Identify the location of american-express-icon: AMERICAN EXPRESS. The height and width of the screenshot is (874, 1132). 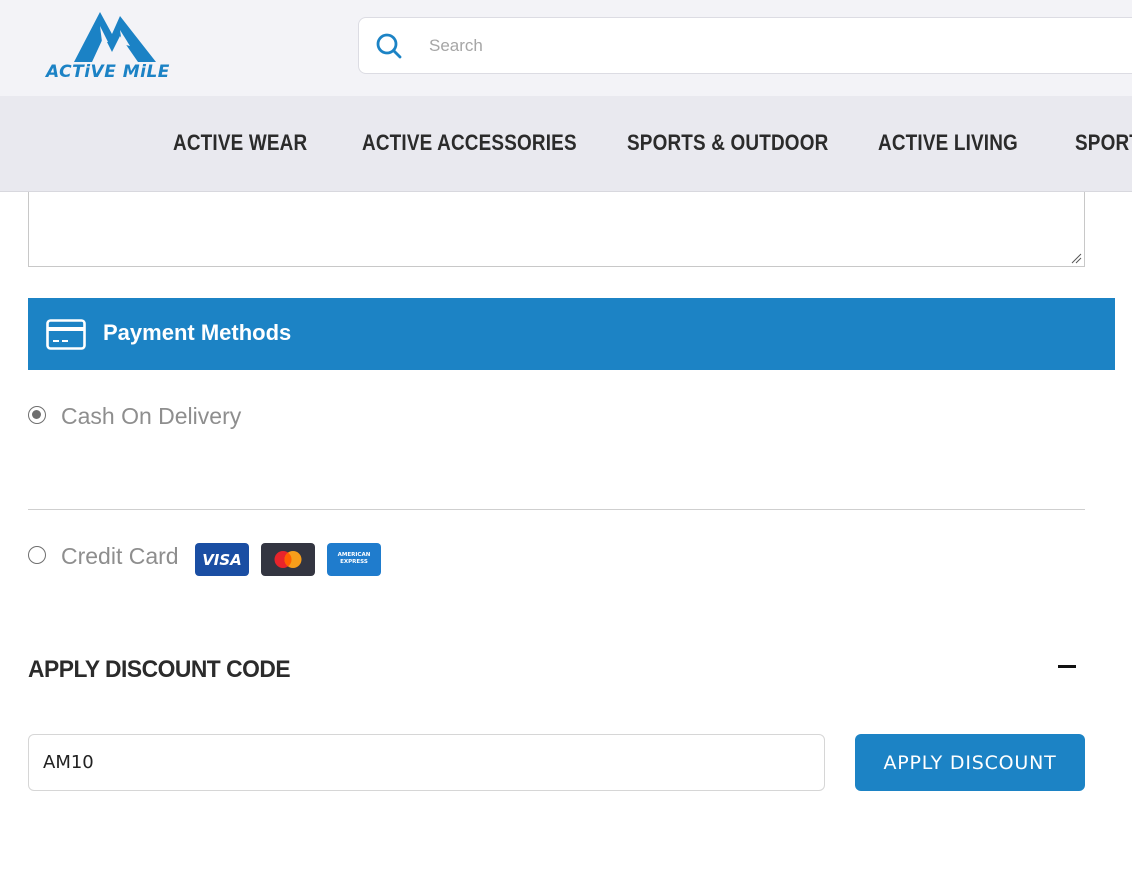
(354, 559).